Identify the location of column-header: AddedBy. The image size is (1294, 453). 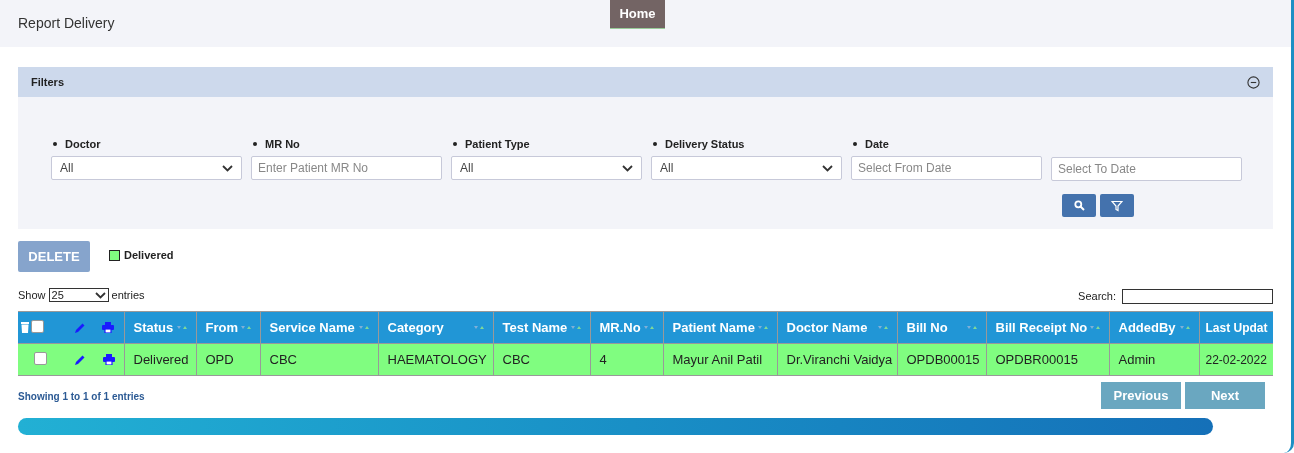
(1154, 327).